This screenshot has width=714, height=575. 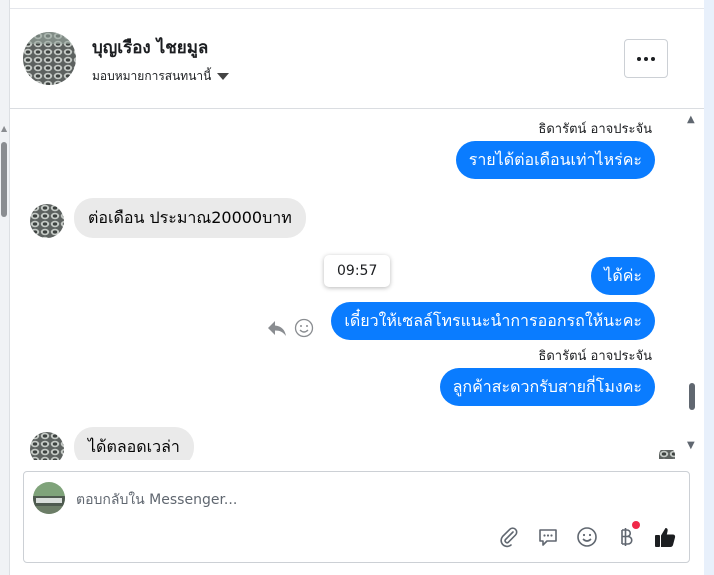 What do you see at coordinates (49, 498) in the screenshot?
I see `page-avatar` at bounding box center [49, 498].